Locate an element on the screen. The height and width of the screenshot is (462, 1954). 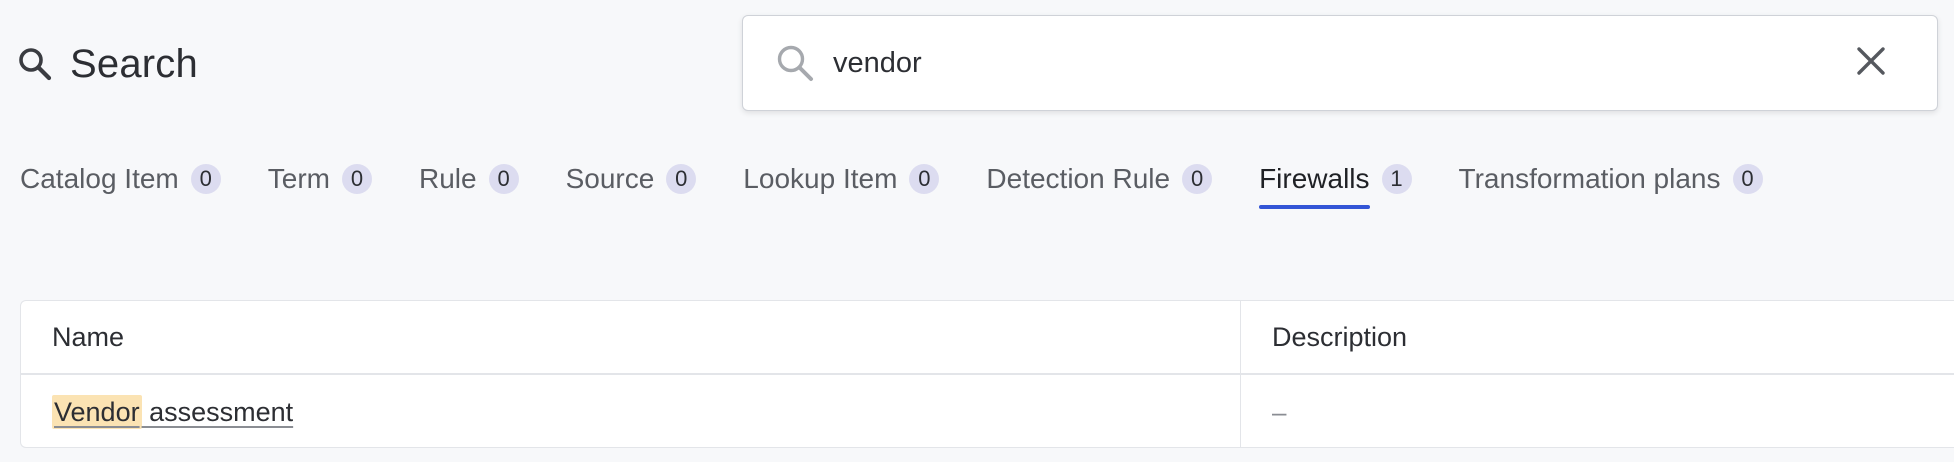
tab-lookup-item: Lookup Item 0 is located at coordinates (841, 179).